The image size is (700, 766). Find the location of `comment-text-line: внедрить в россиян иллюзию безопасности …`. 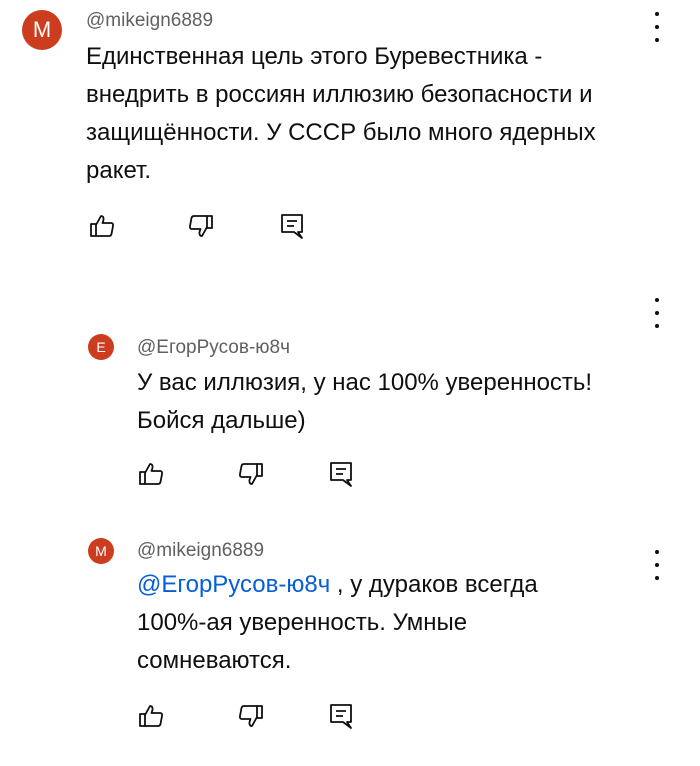

comment-text-line: внедрить в россиян иллюзию безопасности … is located at coordinates (339, 94).